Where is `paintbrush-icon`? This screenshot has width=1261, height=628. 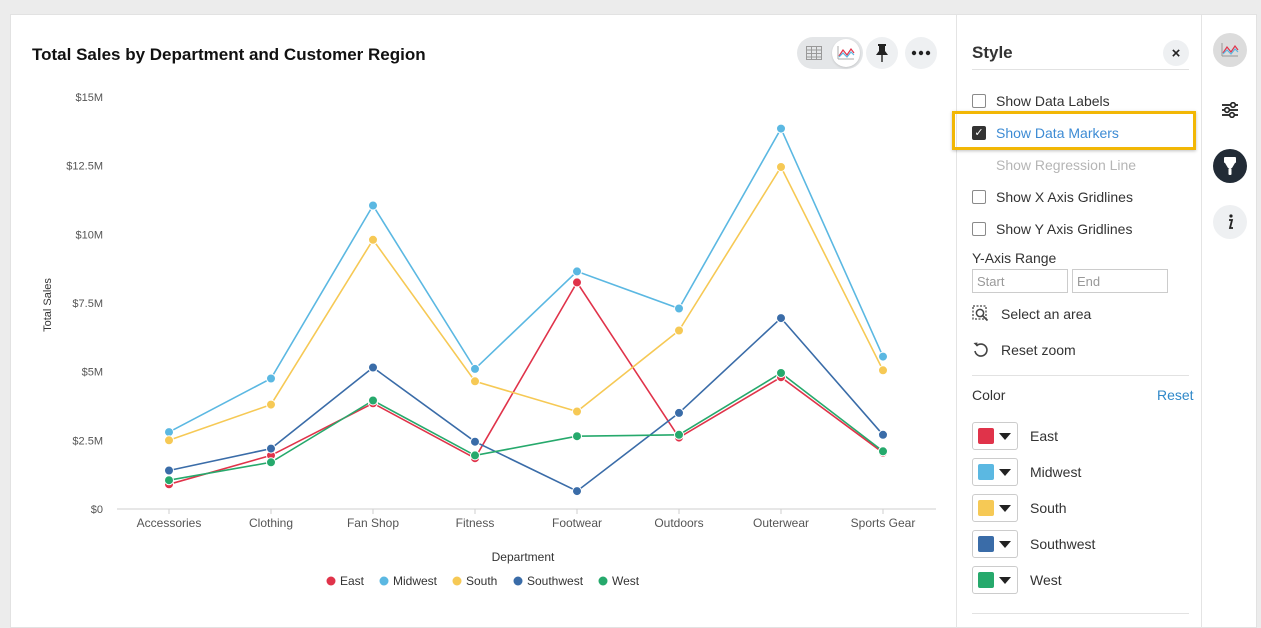 paintbrush-icon is located at coordinates (1230, 166).